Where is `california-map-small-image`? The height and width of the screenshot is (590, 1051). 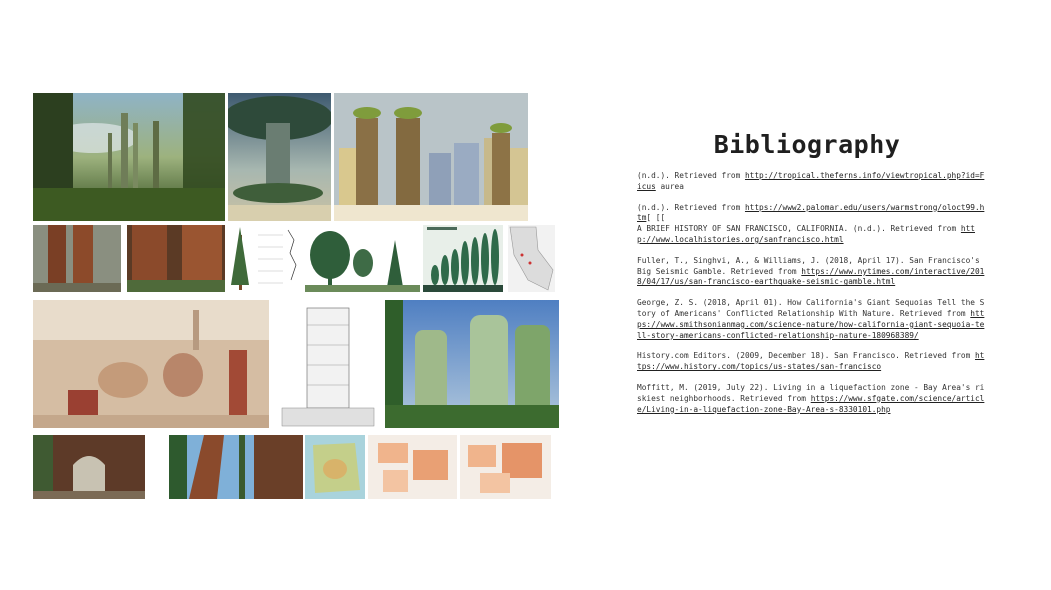 california-map-small-image is located at coordinates (531, 258).